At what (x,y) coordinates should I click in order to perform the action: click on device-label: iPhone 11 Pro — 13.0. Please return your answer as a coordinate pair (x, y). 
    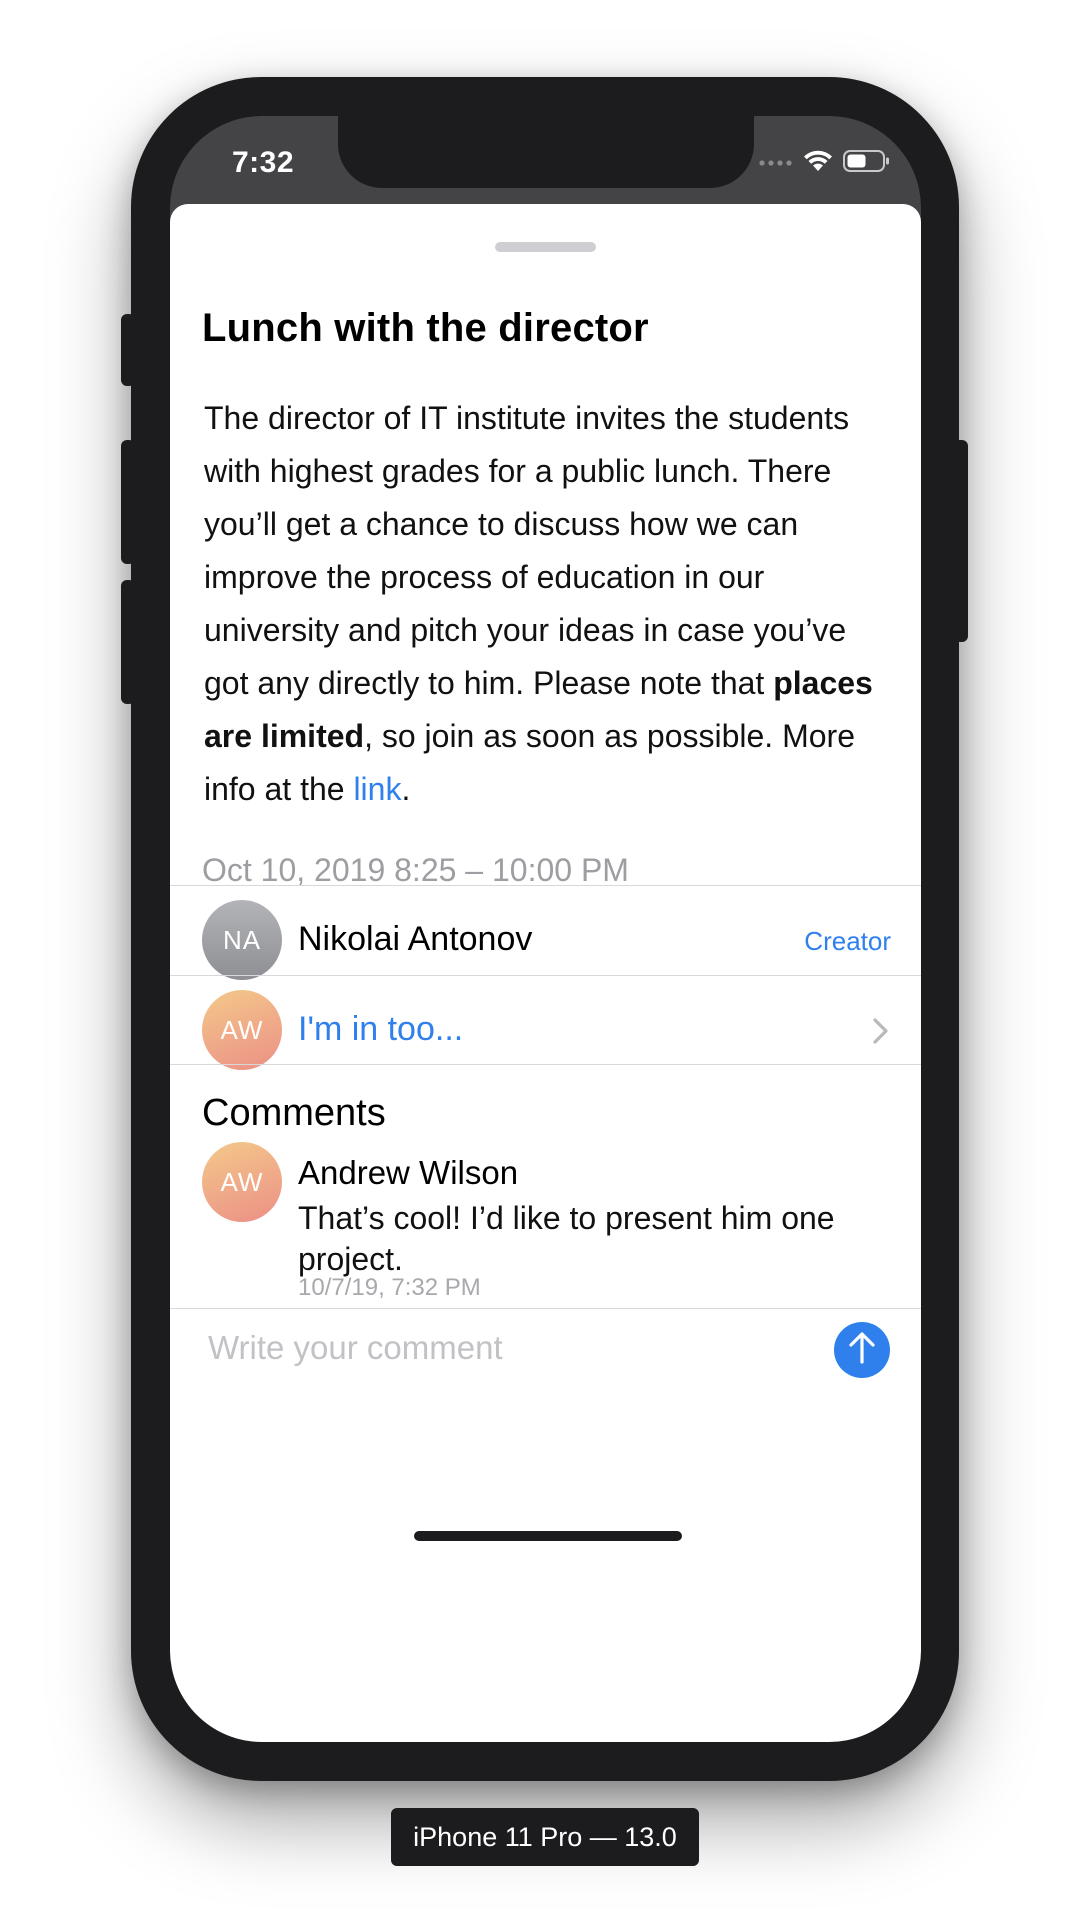
    Looking at the image, I should click on (545, 1837).